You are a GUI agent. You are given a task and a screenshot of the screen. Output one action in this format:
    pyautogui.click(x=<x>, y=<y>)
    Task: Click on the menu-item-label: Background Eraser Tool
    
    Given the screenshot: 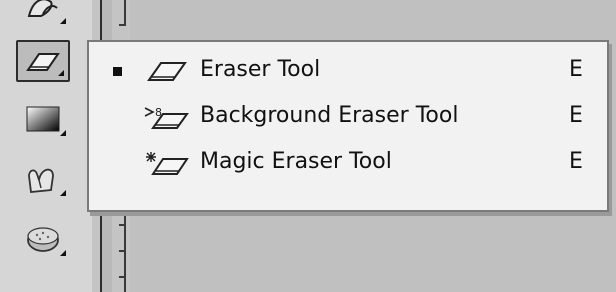 What is the action you would take?
    pyautogui.click(x=329, y=115)
    